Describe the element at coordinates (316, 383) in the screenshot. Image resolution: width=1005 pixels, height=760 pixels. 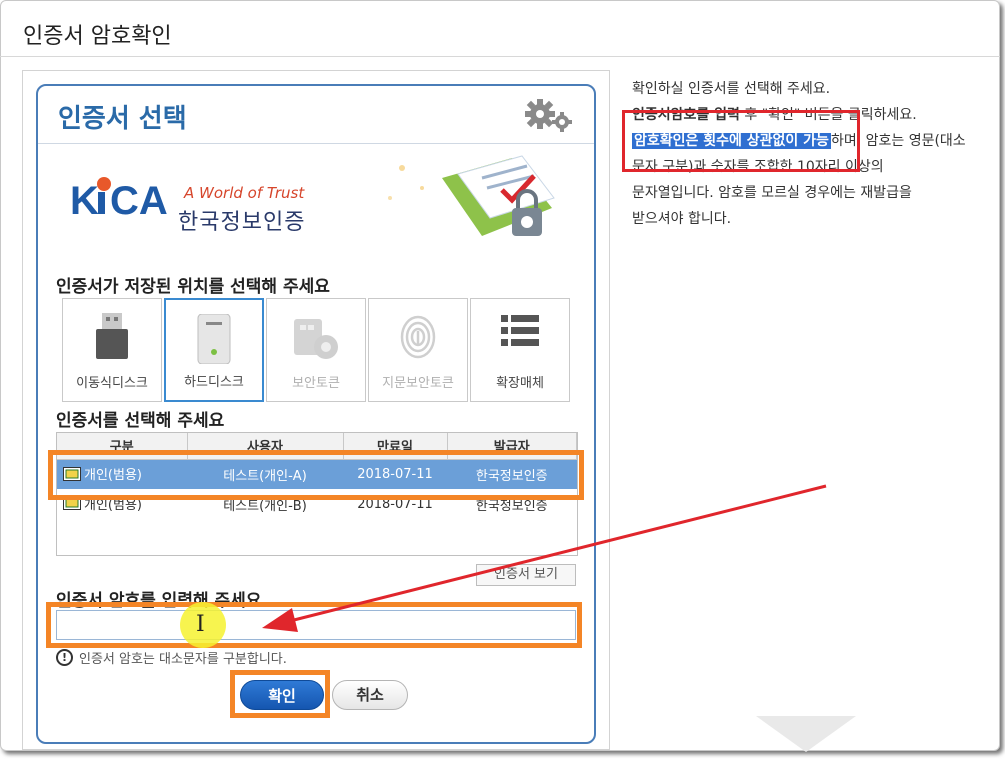
I see `storage-label: 보안토큰` at that location.